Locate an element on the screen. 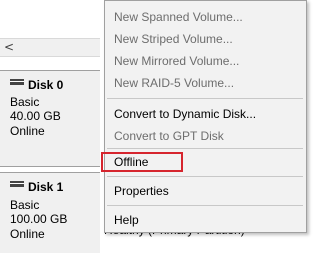 The height and width of the screenshot is (253, 320). disk-1-size: 100.00 GB is located at coordinates (39, 219).